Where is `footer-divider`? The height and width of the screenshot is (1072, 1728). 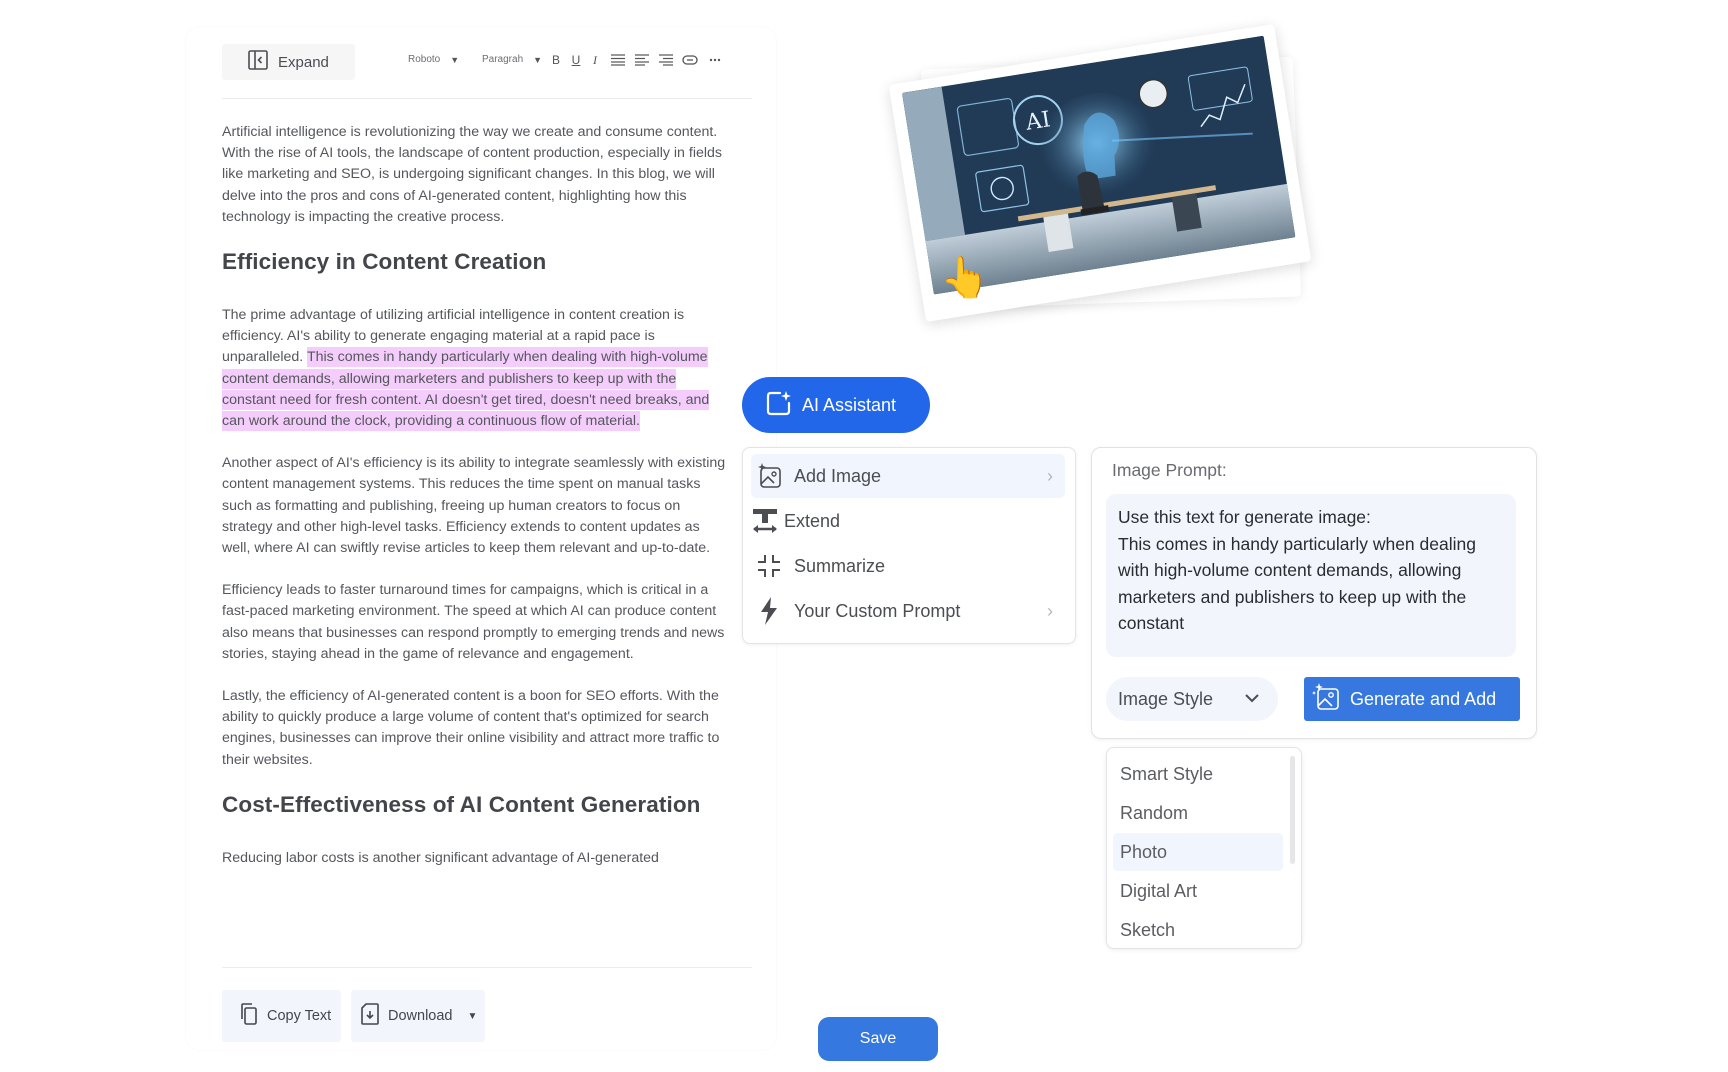
footer-divider is located at coordinates (487, 967).